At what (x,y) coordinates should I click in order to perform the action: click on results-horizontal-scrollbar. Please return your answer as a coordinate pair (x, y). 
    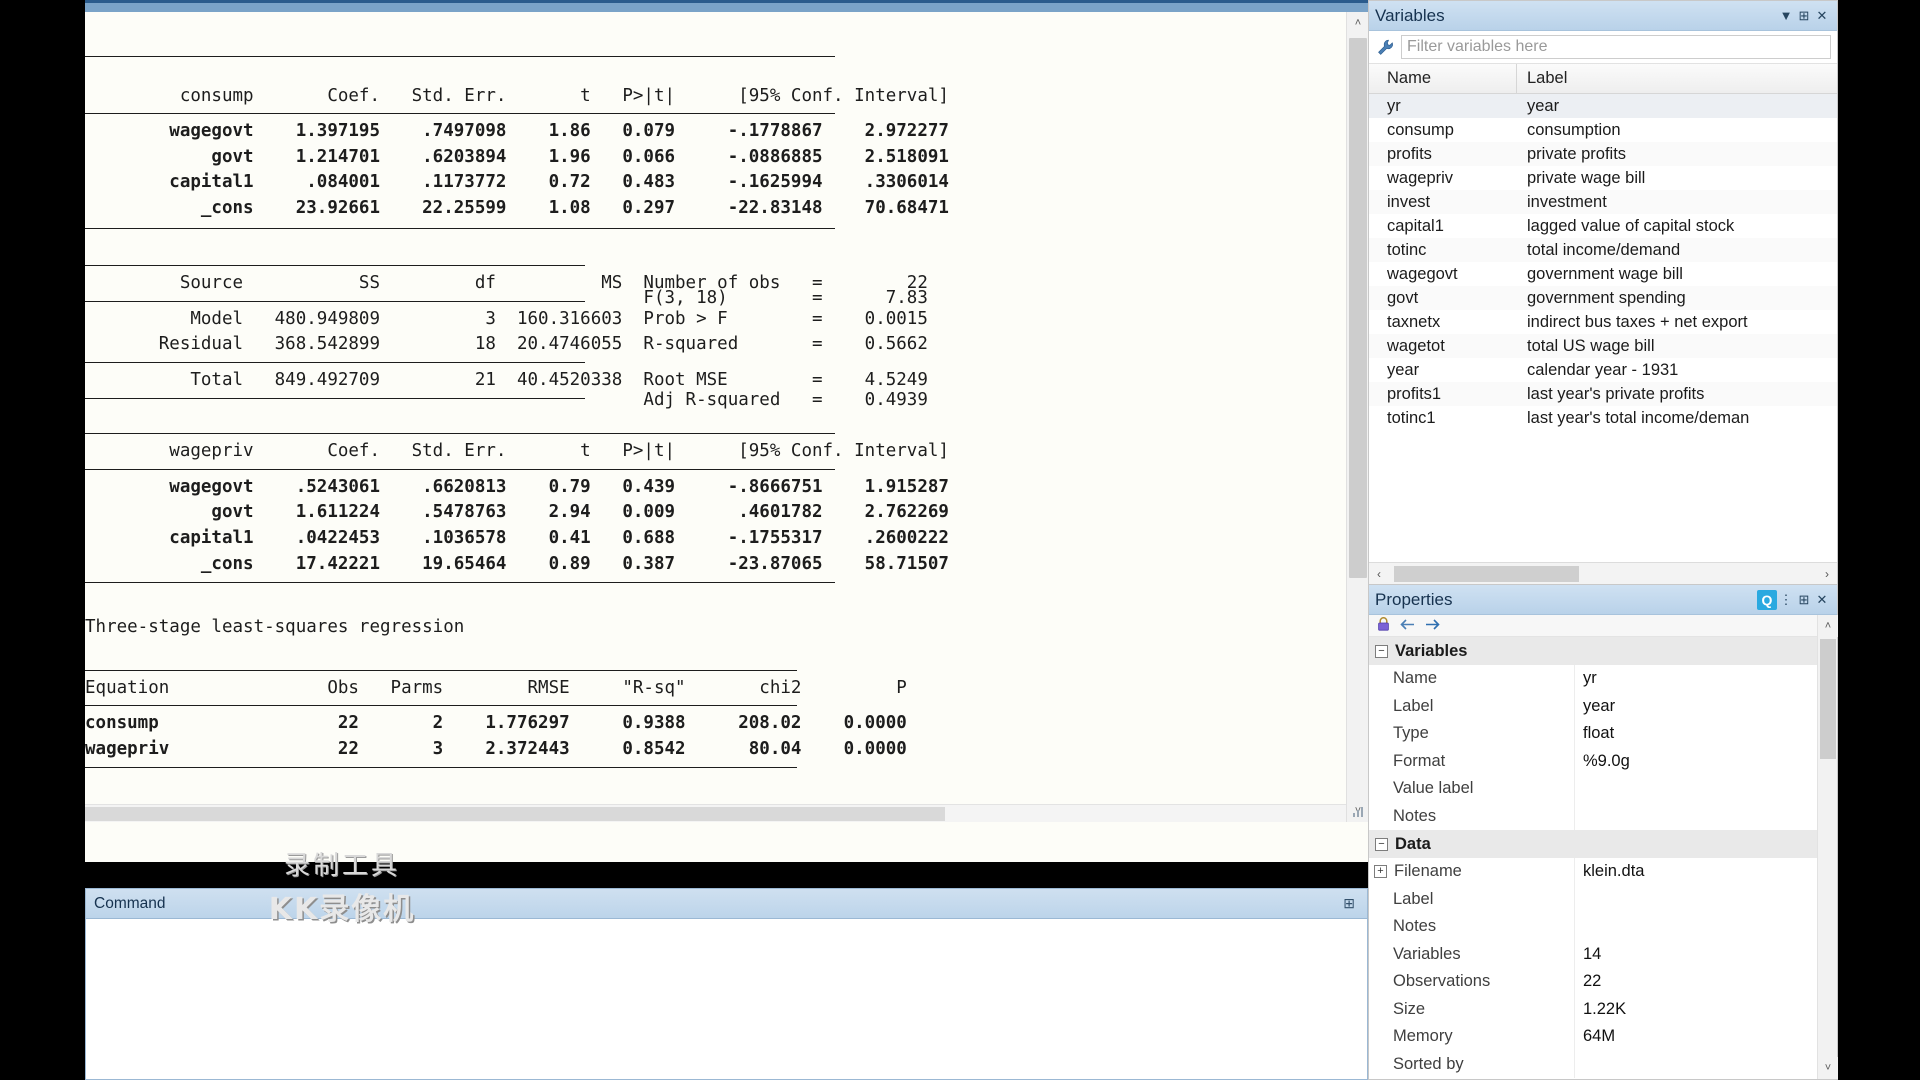
    Looking at the image, I should click on (715, 813).